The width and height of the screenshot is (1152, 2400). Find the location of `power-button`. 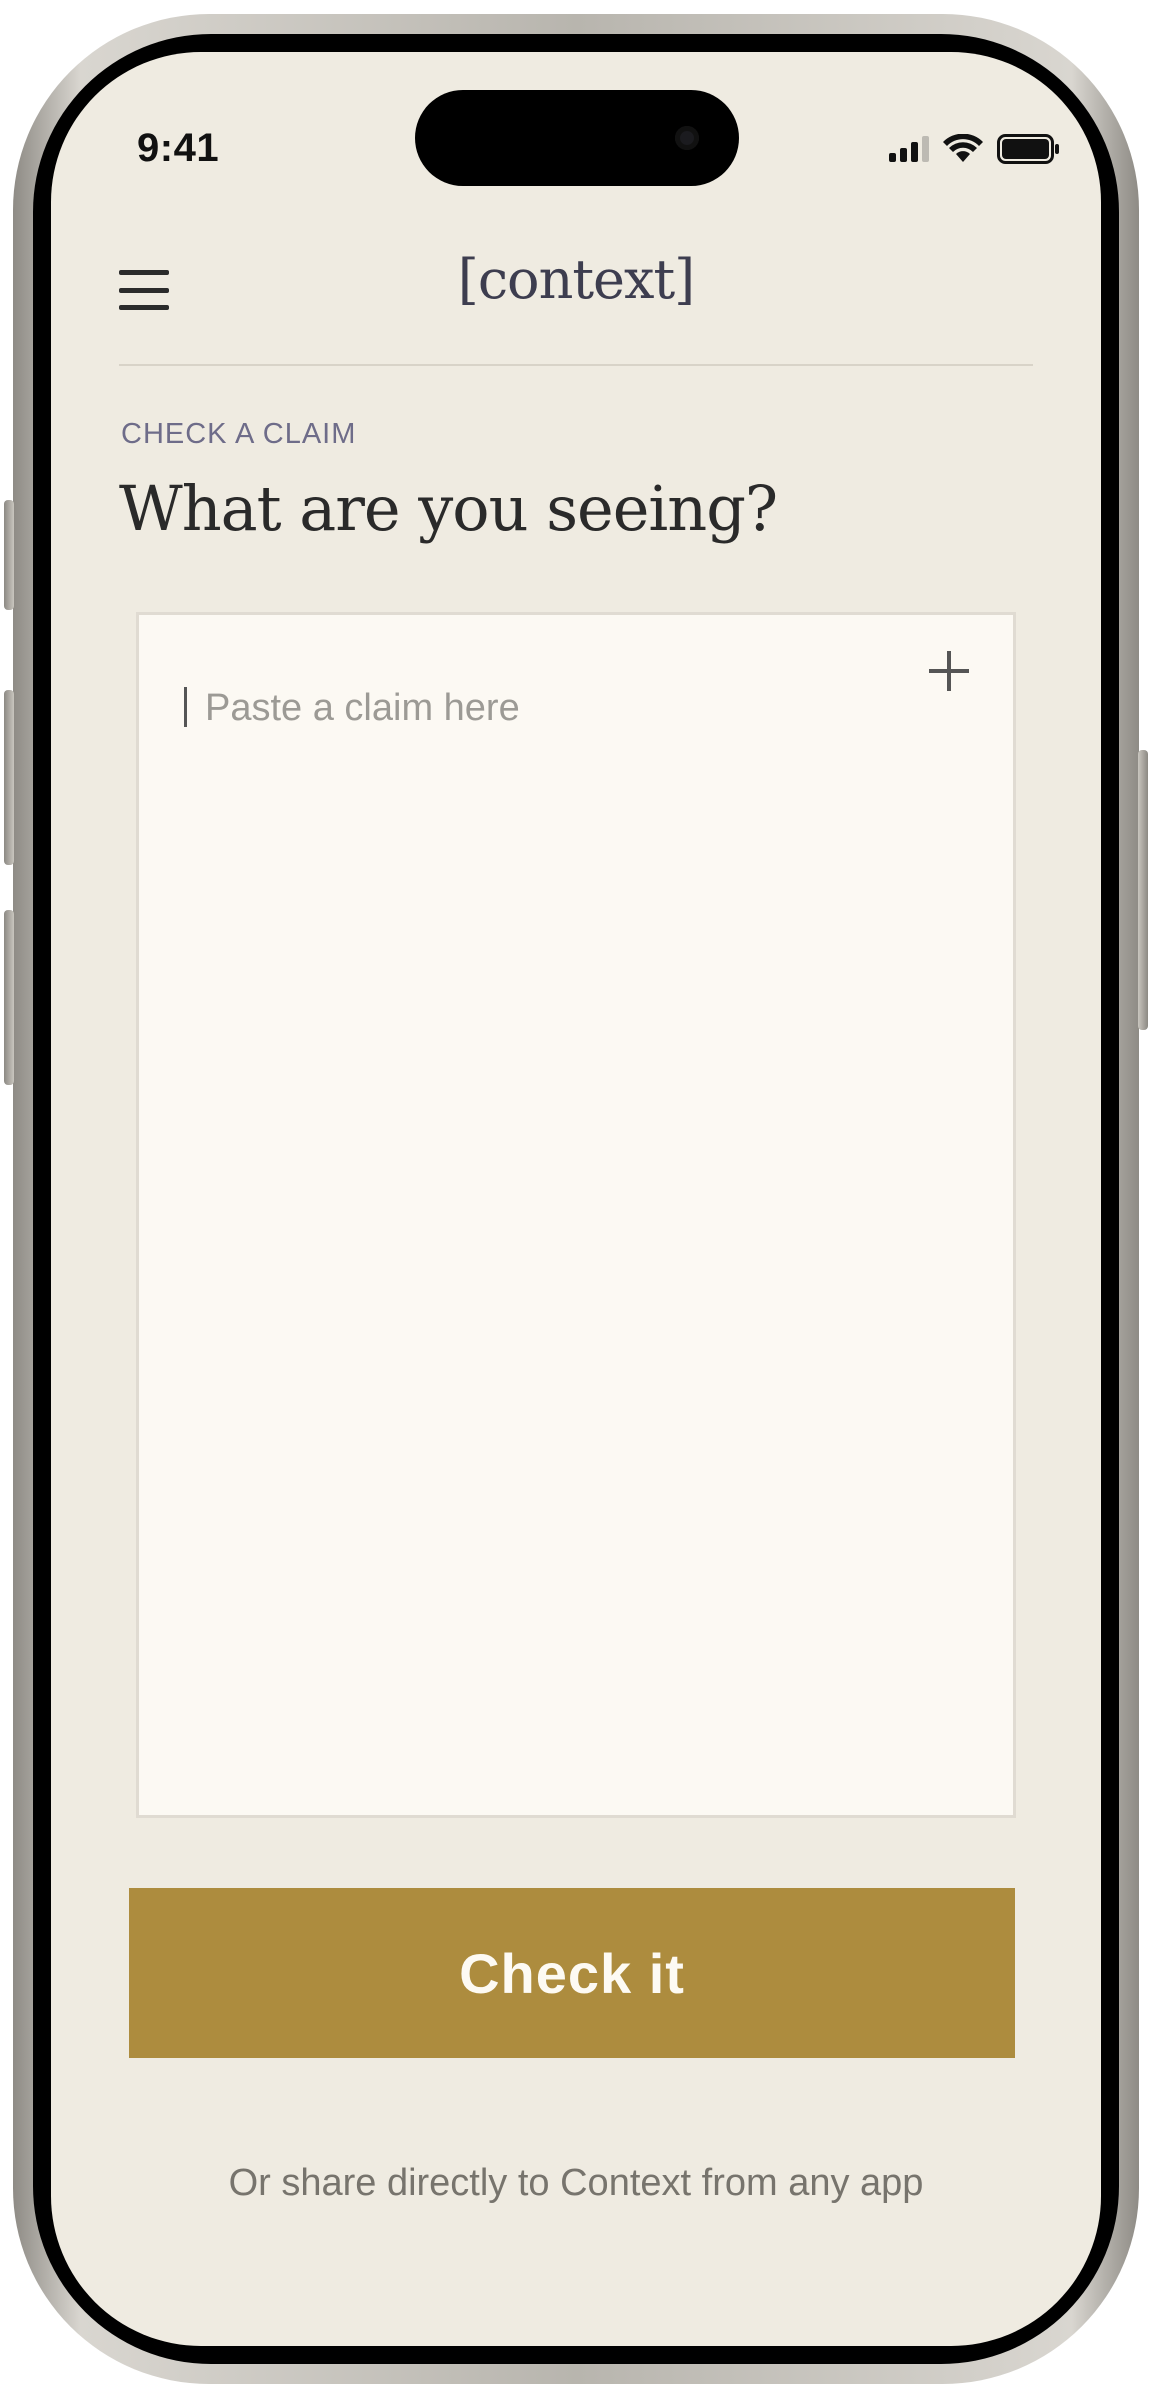

power-button is located at coordinates (1143, 890).